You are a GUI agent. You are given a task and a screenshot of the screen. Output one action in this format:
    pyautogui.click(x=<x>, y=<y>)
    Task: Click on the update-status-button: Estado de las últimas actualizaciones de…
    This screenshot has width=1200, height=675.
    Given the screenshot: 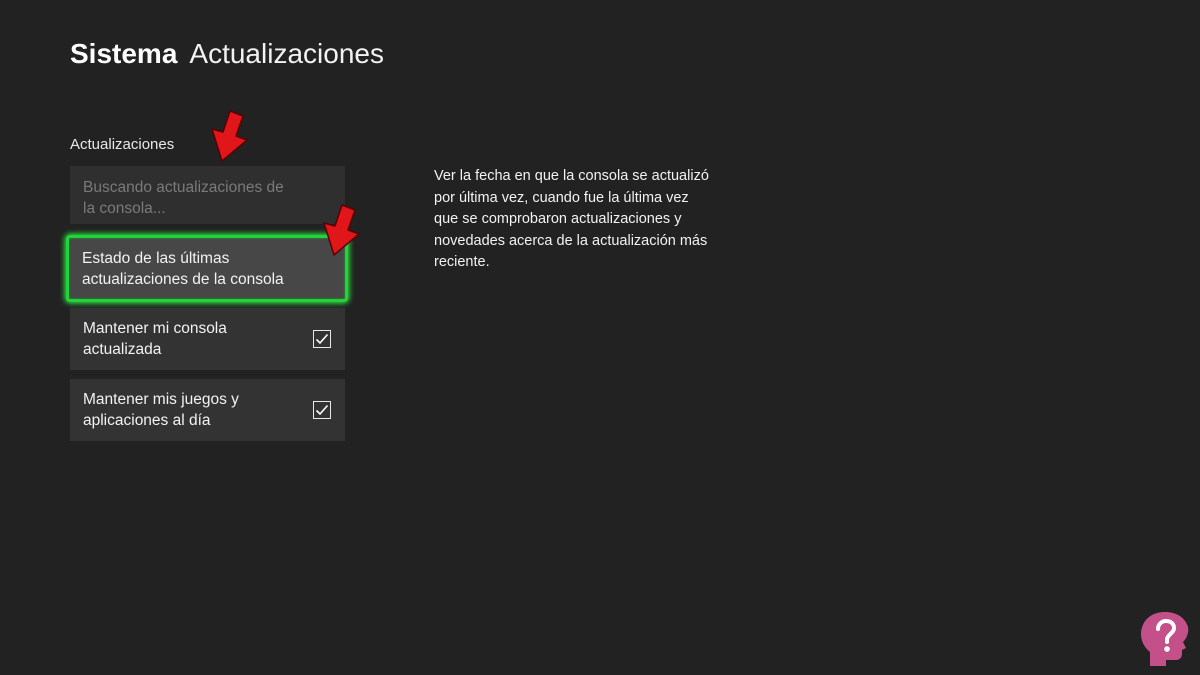 What is the action you would take?
    pyautogui.click(x=207, y=268)
    